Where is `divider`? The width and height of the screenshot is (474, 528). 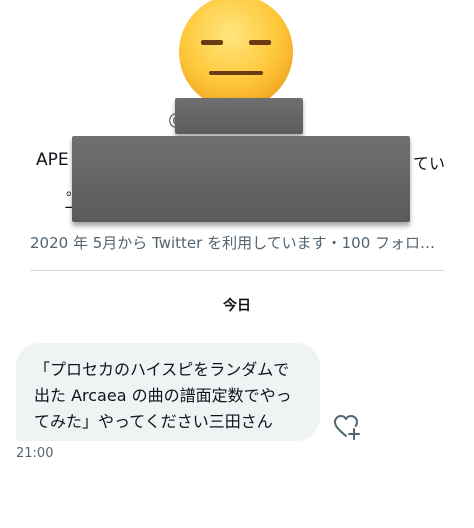
divider is located at coordinates (237, 270).